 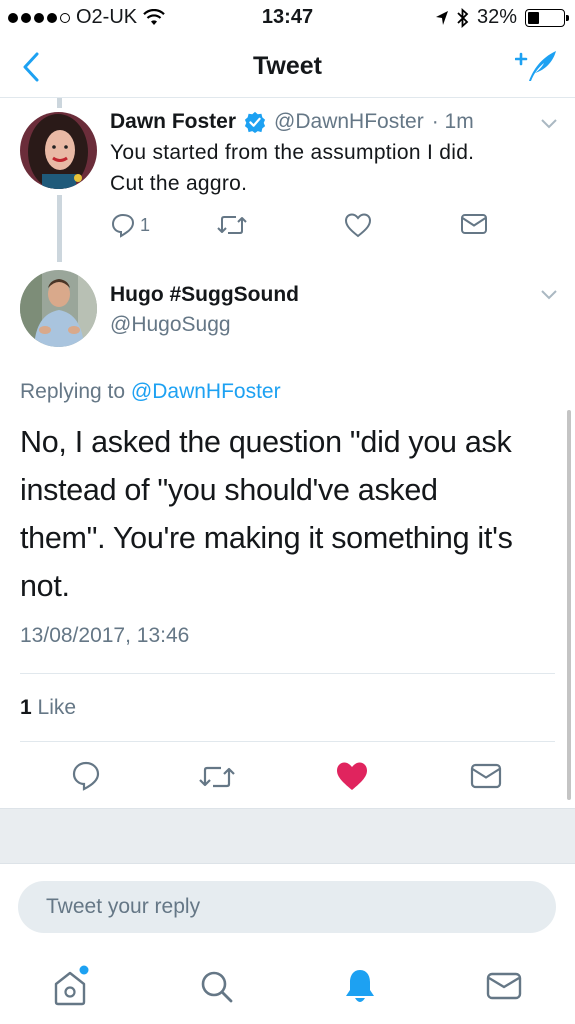 I want to click on battery-percent: 32%, so click(x=496, y=17).